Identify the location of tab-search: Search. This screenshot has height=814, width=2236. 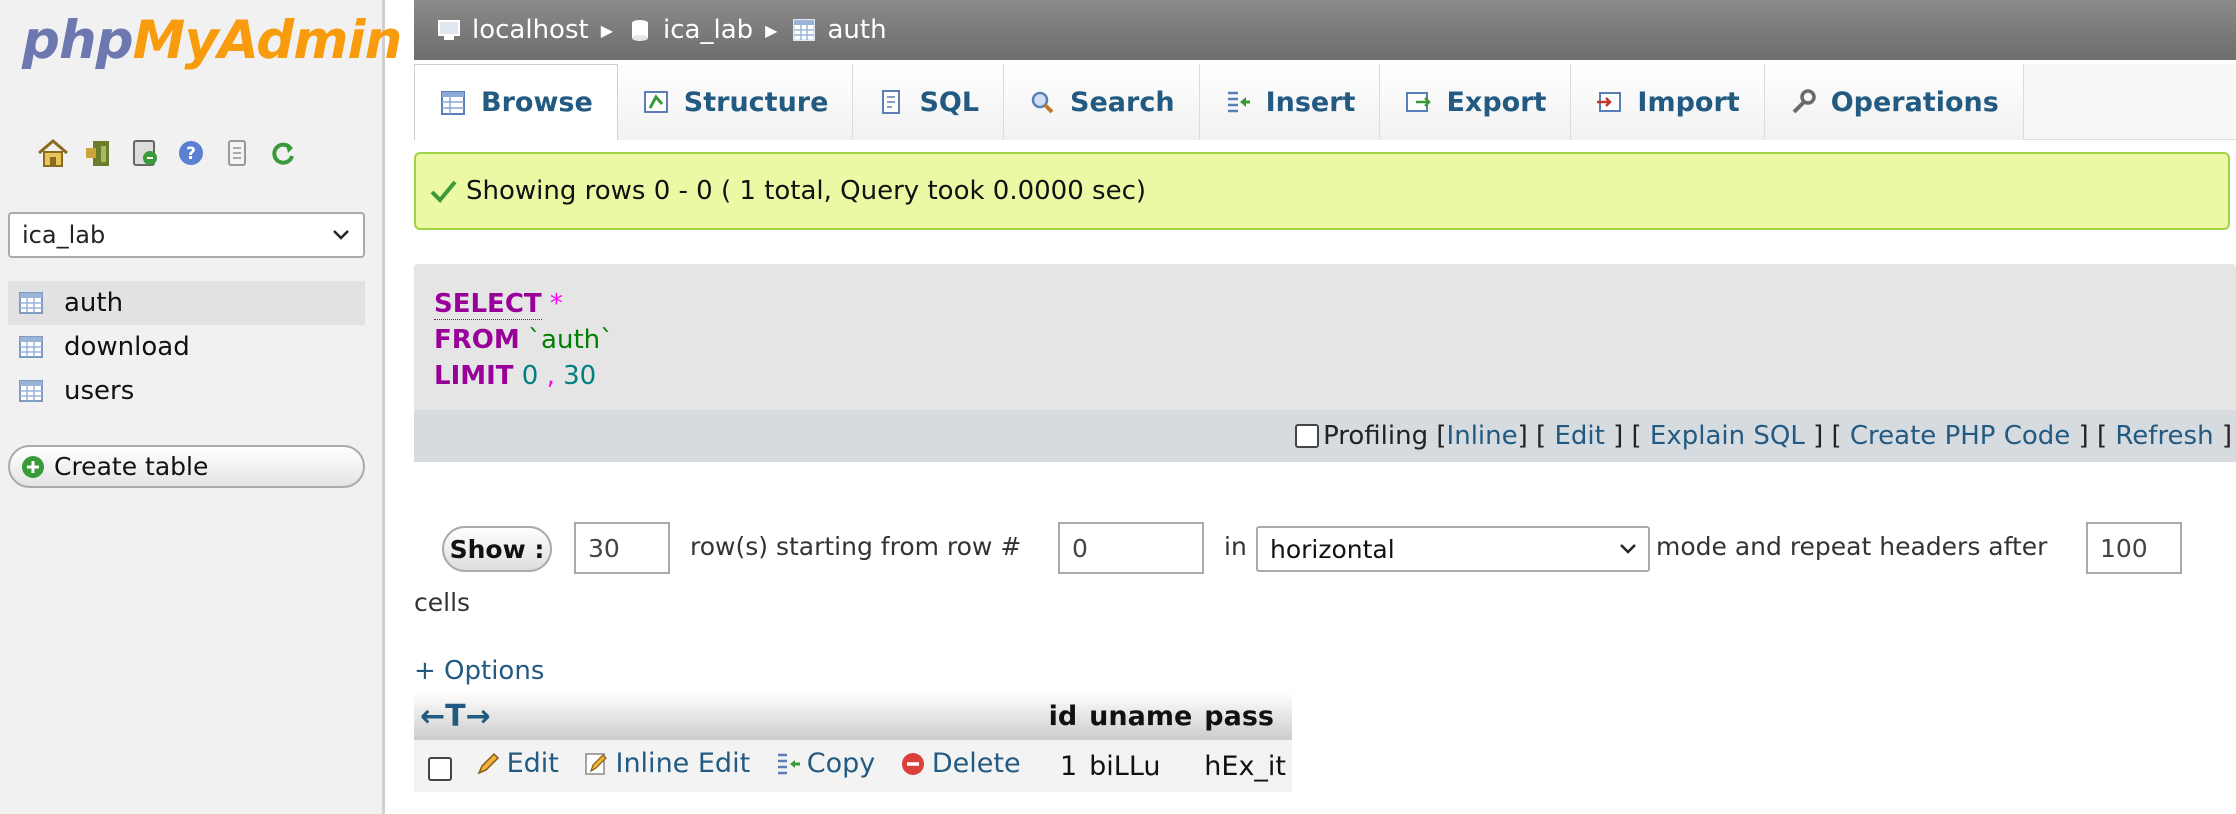
(1102, 102).